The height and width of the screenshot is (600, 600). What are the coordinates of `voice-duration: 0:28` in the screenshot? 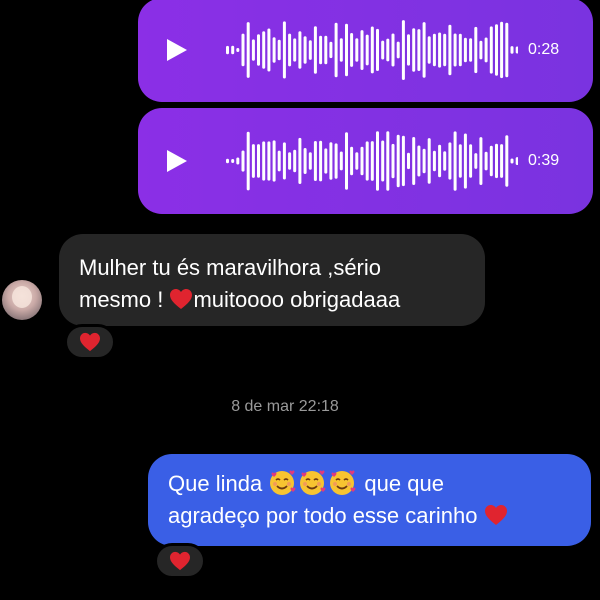 It's located at (544, 49).